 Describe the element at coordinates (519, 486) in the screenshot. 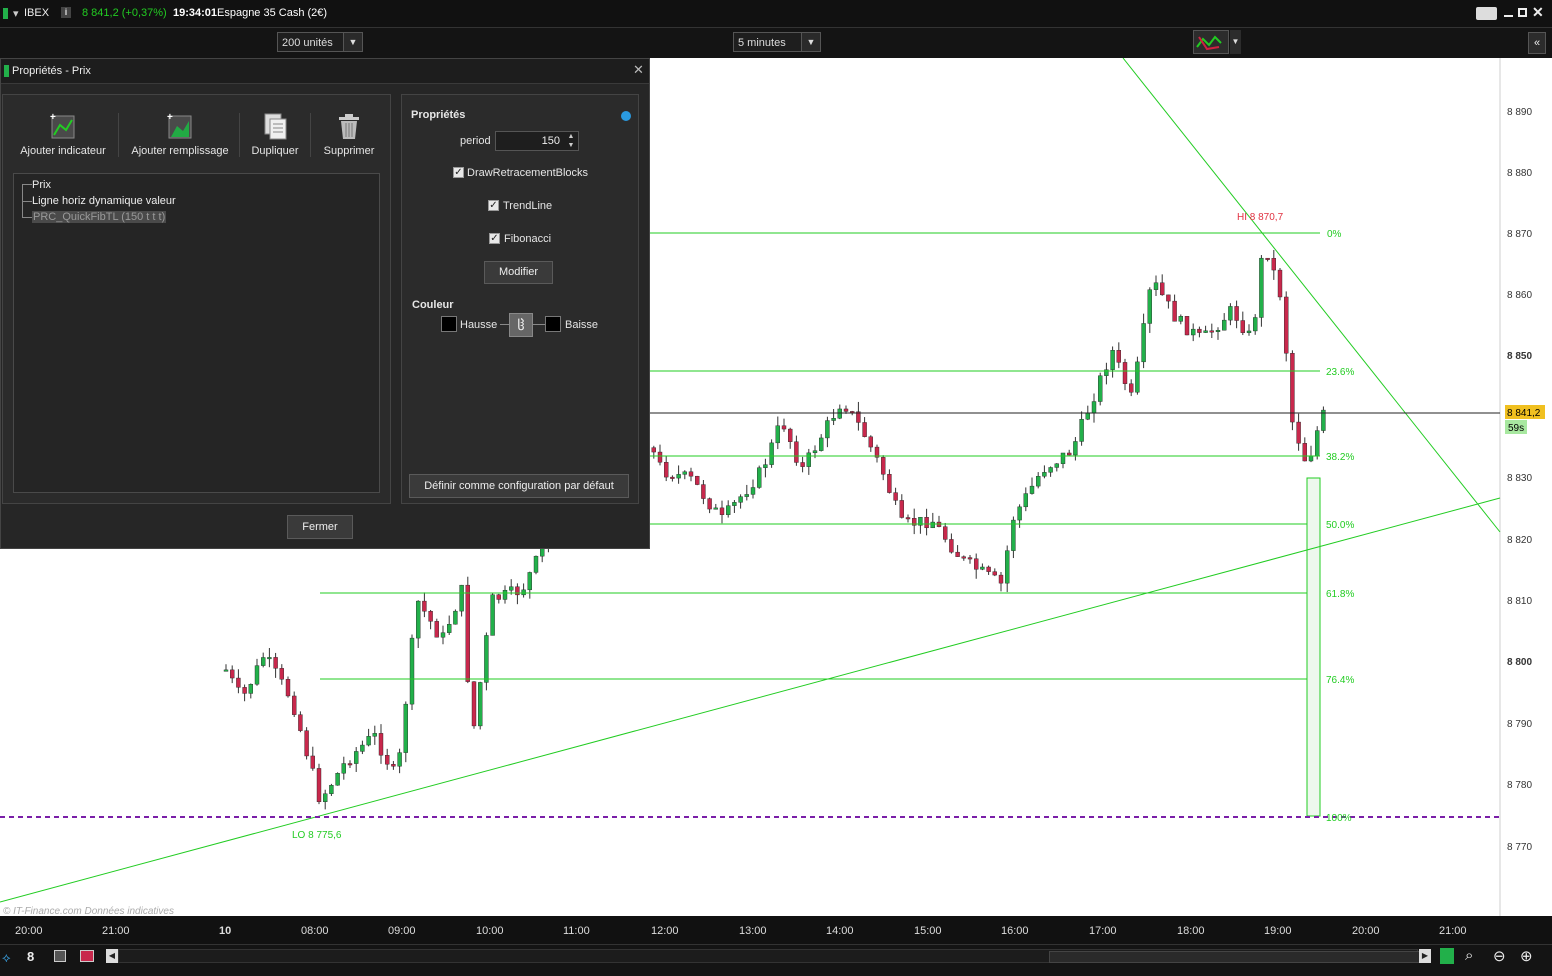

I see `set-default-config-button: Définir comme configuration par défaut` at that location.